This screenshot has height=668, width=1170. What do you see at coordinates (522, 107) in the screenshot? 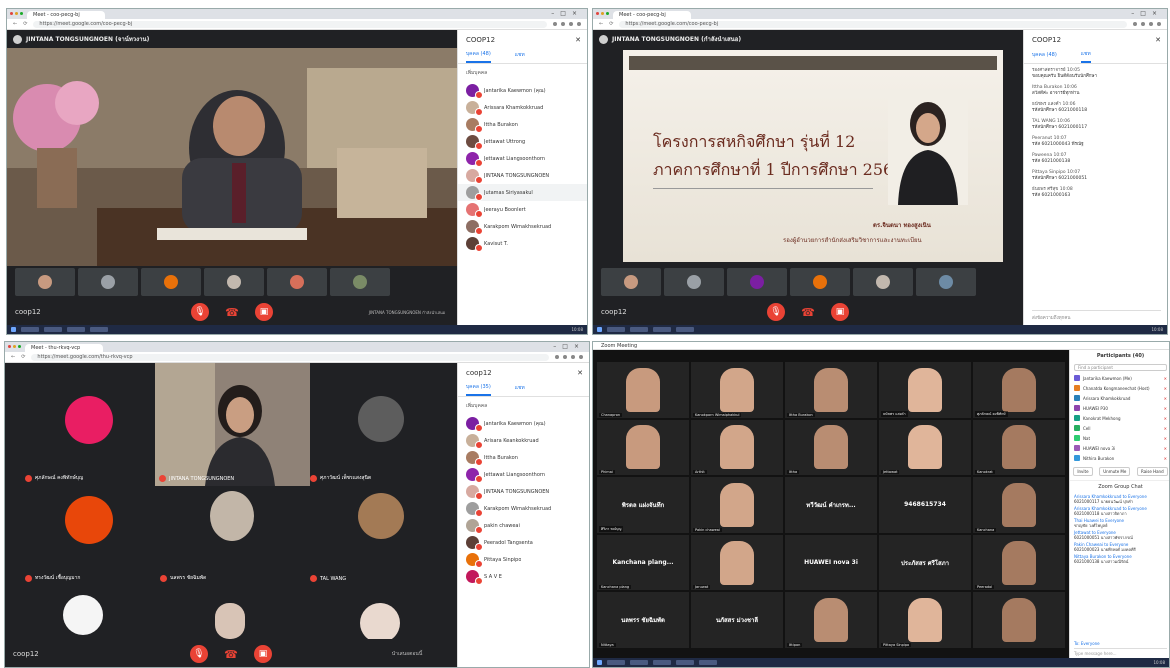
I see `list-item: Arissara Khamkokkruad` at bounding box center [522, 107].